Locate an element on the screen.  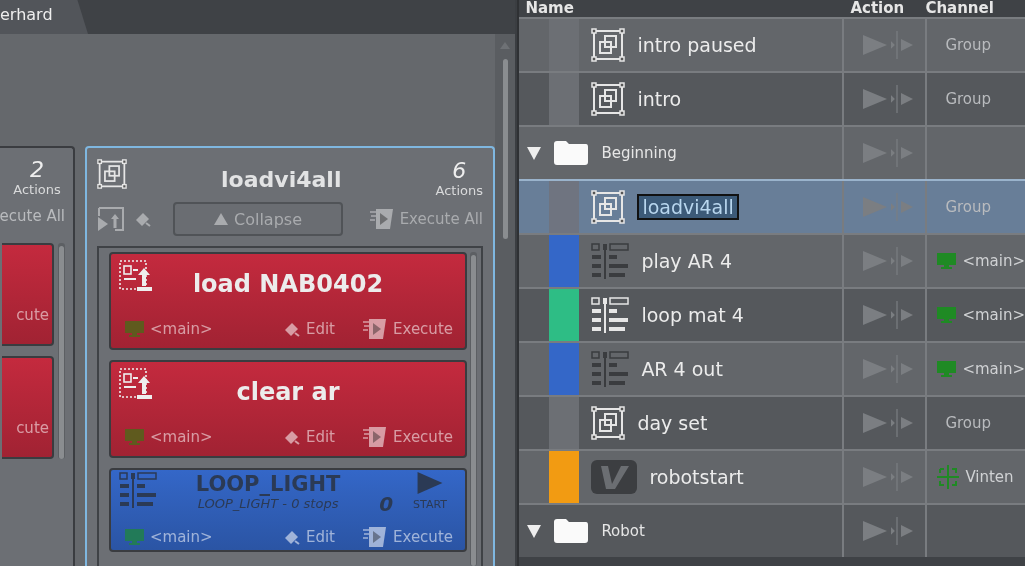
item-name: AR 4 out is located at coordinates (682, 369).